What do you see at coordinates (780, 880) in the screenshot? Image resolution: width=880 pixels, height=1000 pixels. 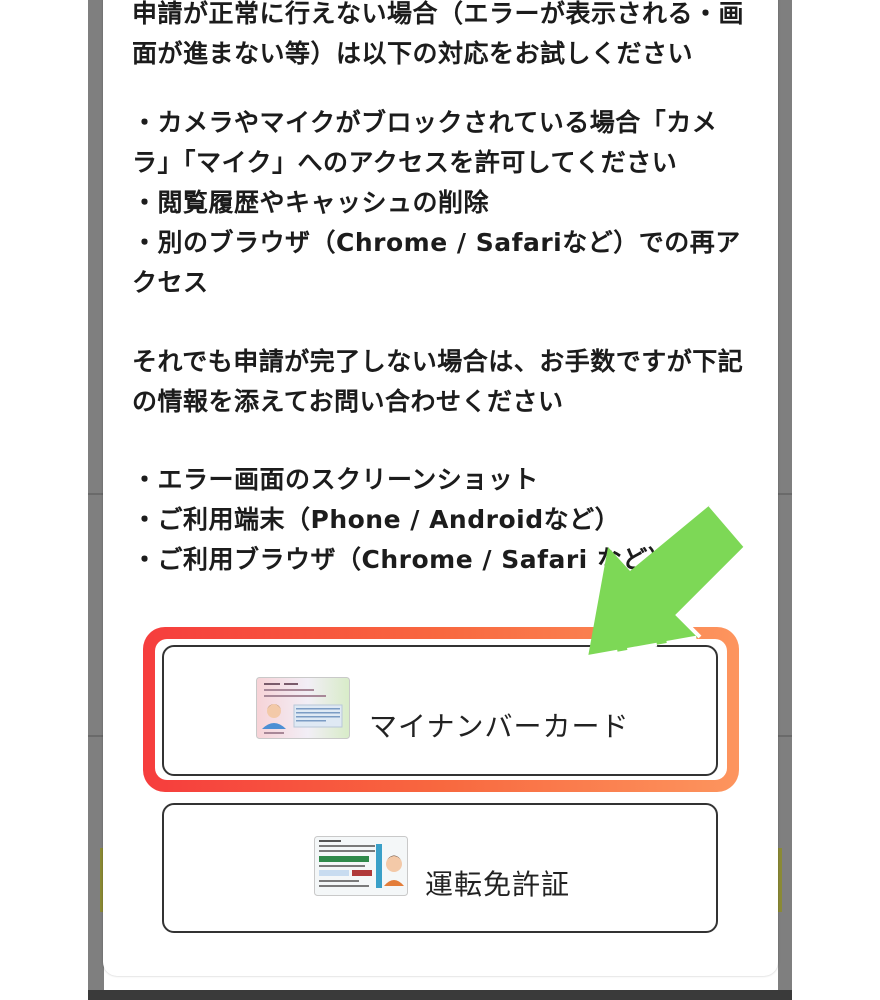 I see `backdrop-accent` at bounding box center [780, 880].